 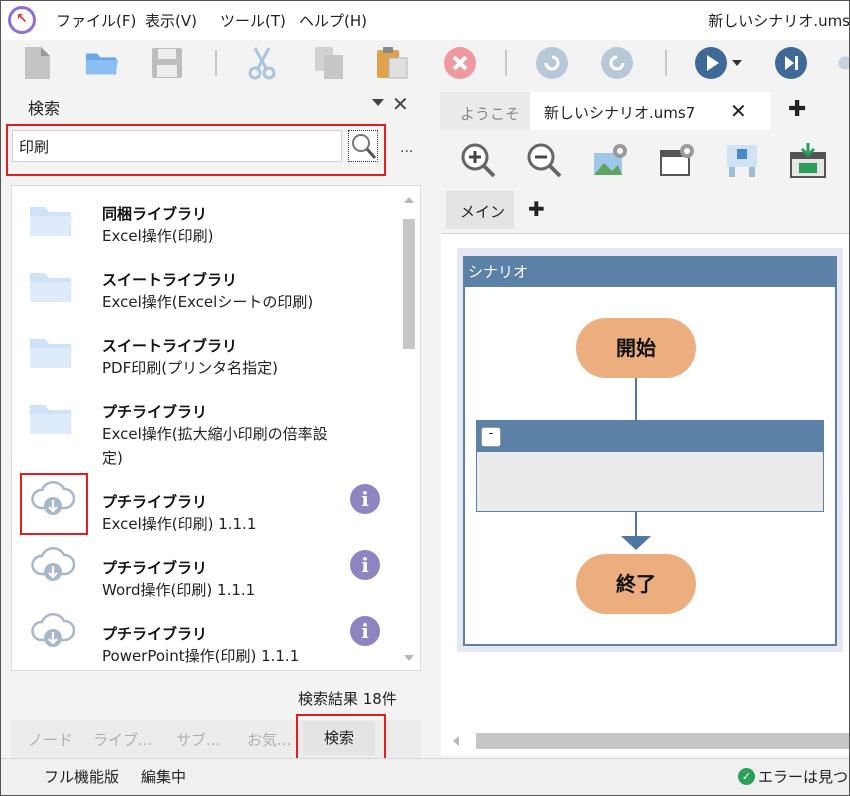 What do you see at coordinates (742, 160) in the screenshot?
I see `capture-icon` at bounding box center [742, 160].